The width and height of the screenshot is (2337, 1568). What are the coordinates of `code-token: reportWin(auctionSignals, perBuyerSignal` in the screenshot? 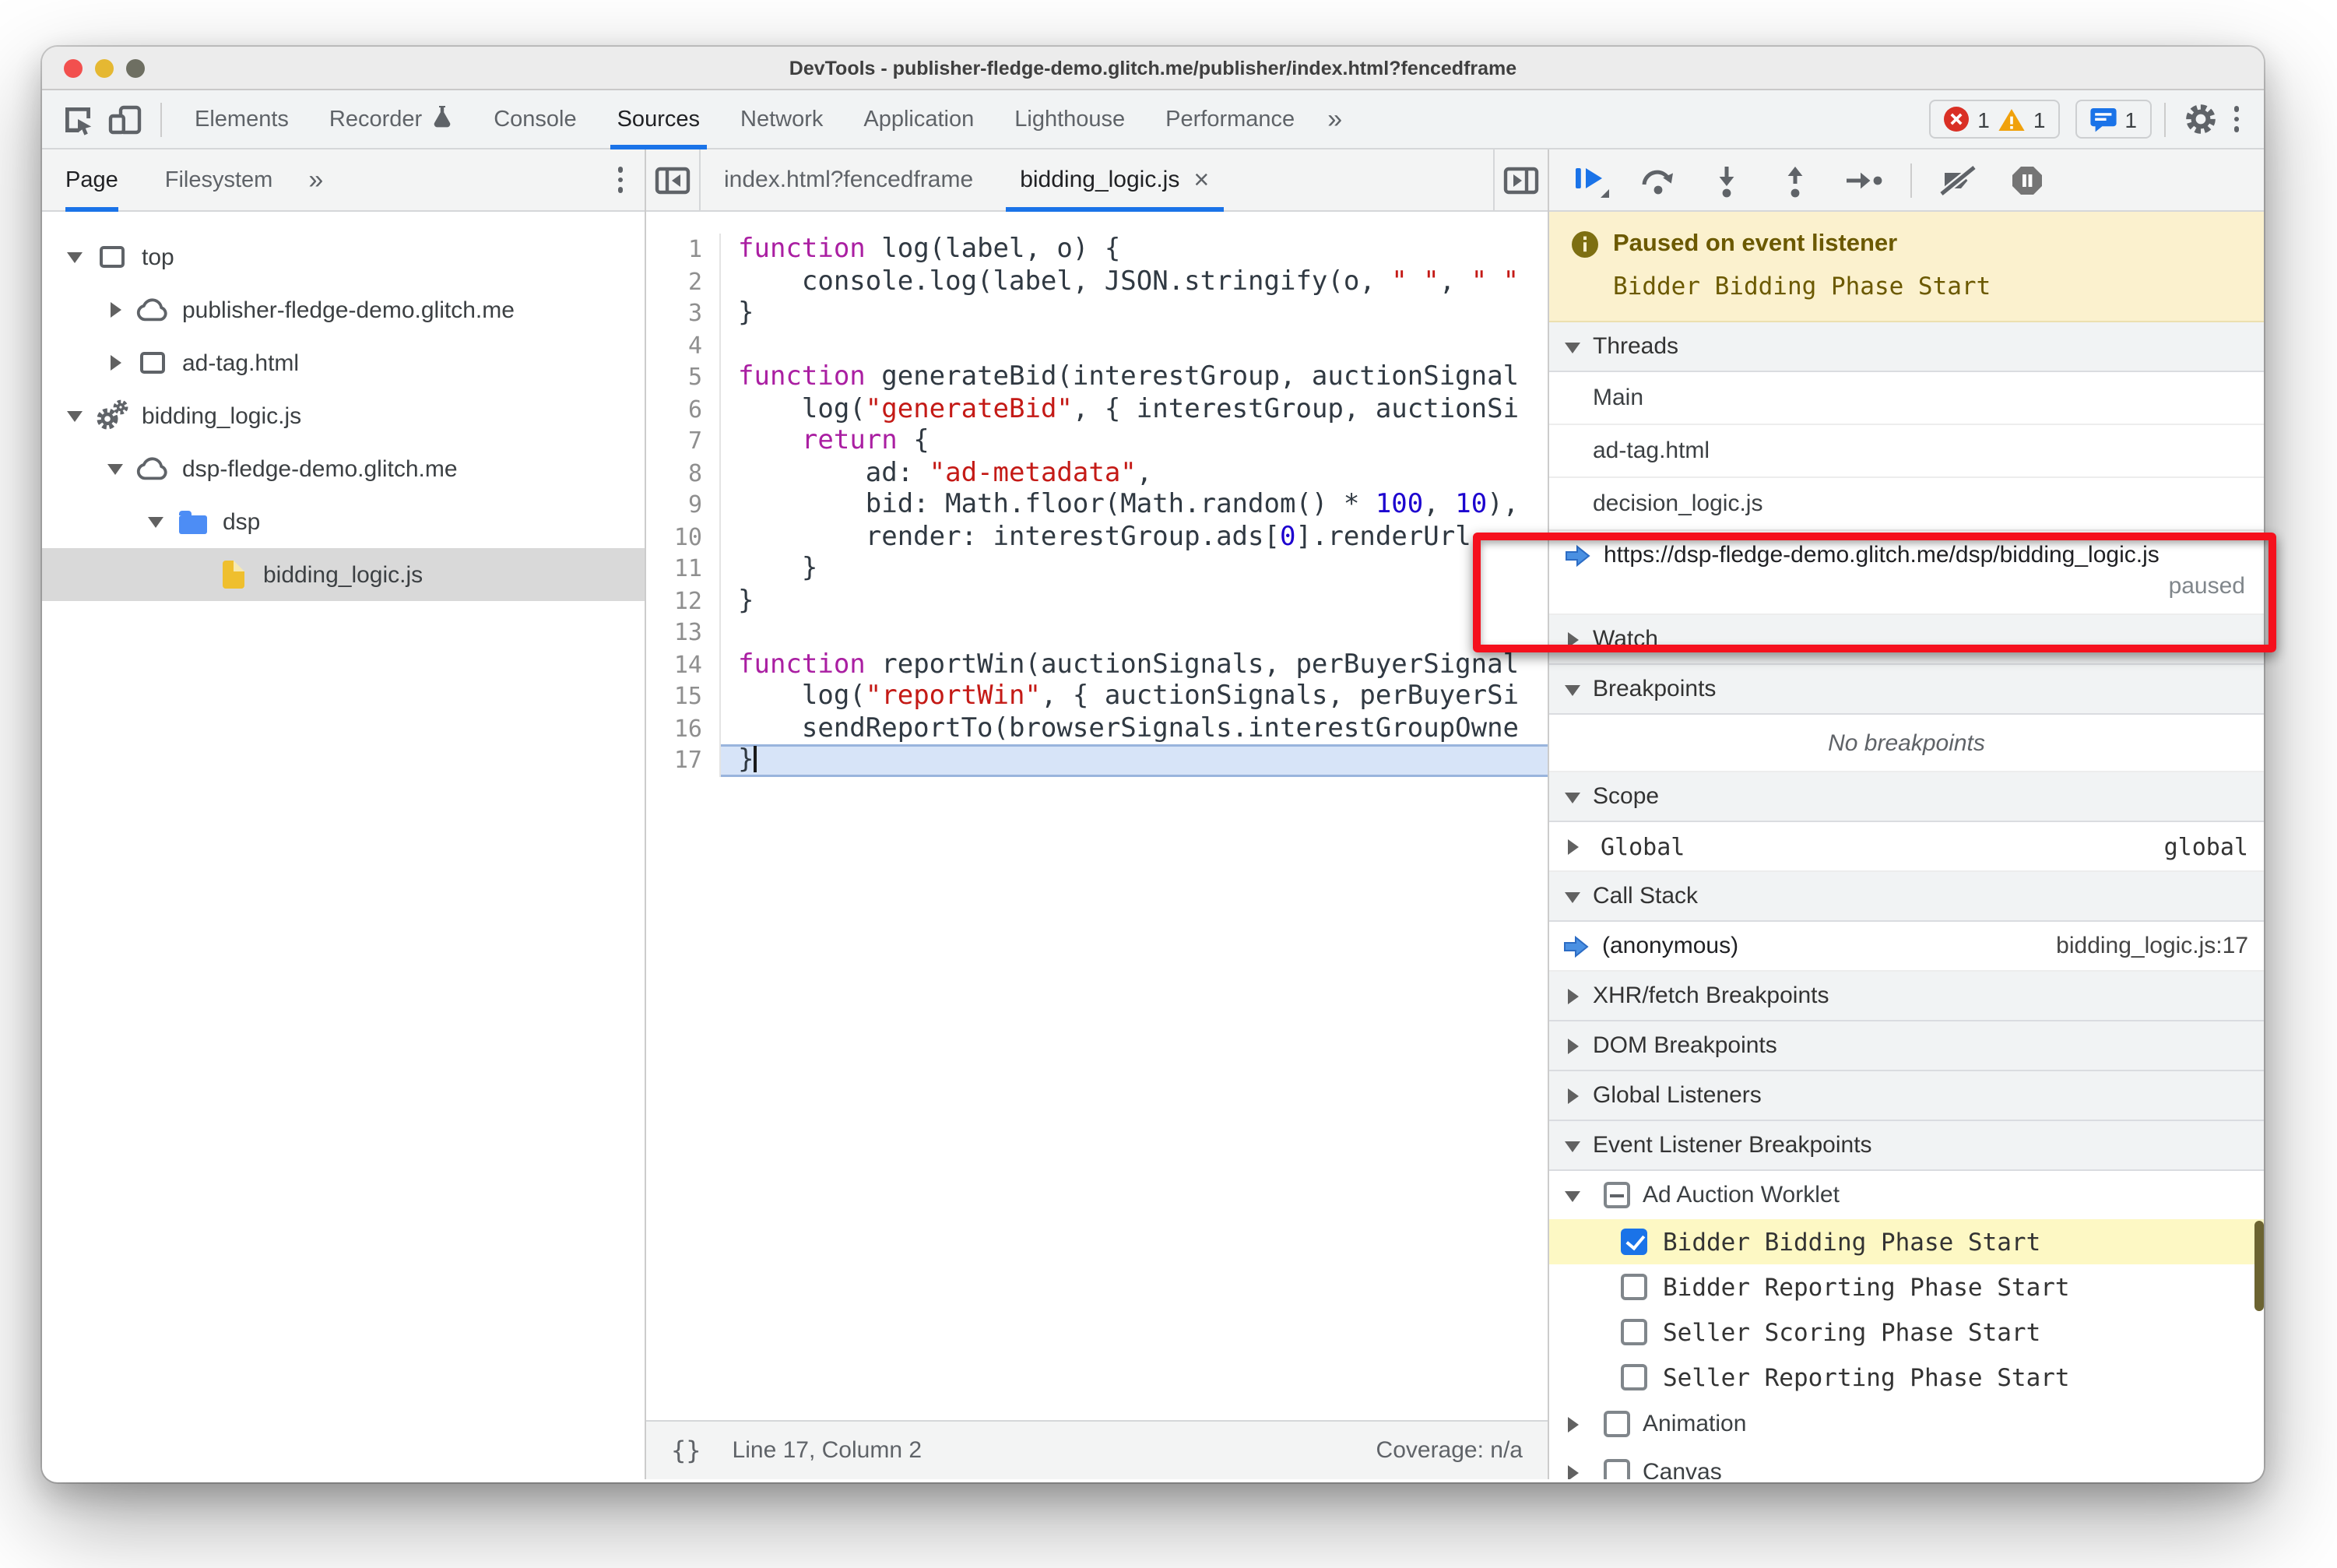 It's located at (1193, 664).